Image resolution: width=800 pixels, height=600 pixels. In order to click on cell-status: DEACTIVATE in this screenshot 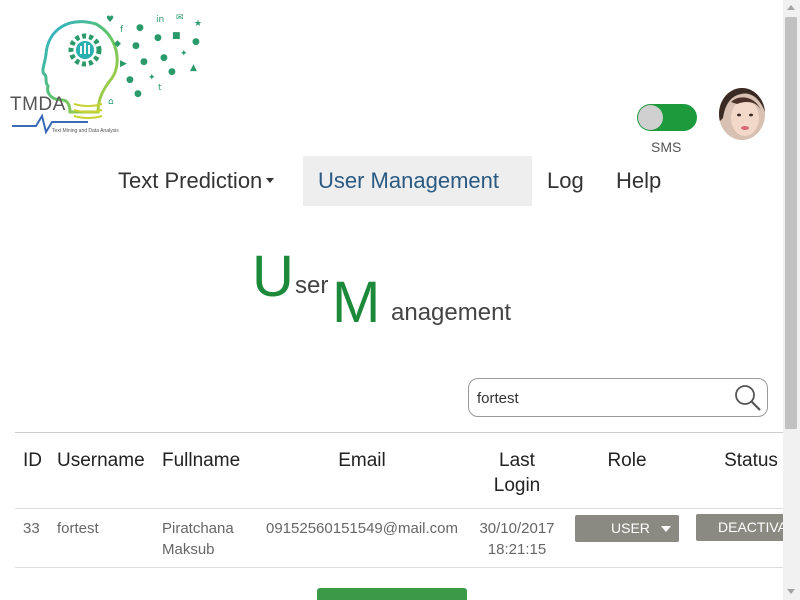, I will do `click(735, 538)`.